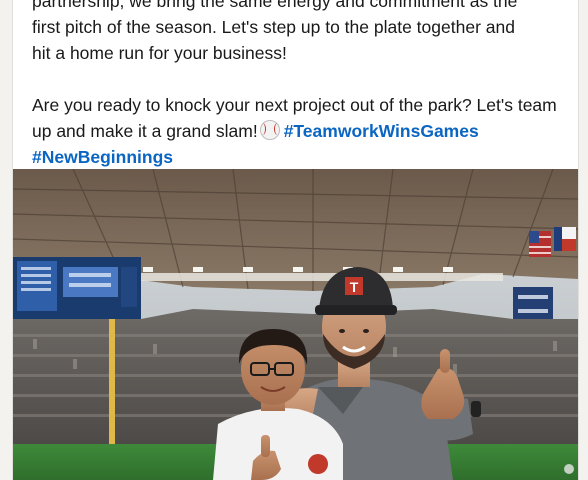 The image size is (588, 480). I want to click on hashtag-newbeginnings-link: #NewBeginnings, so click(102, 157).